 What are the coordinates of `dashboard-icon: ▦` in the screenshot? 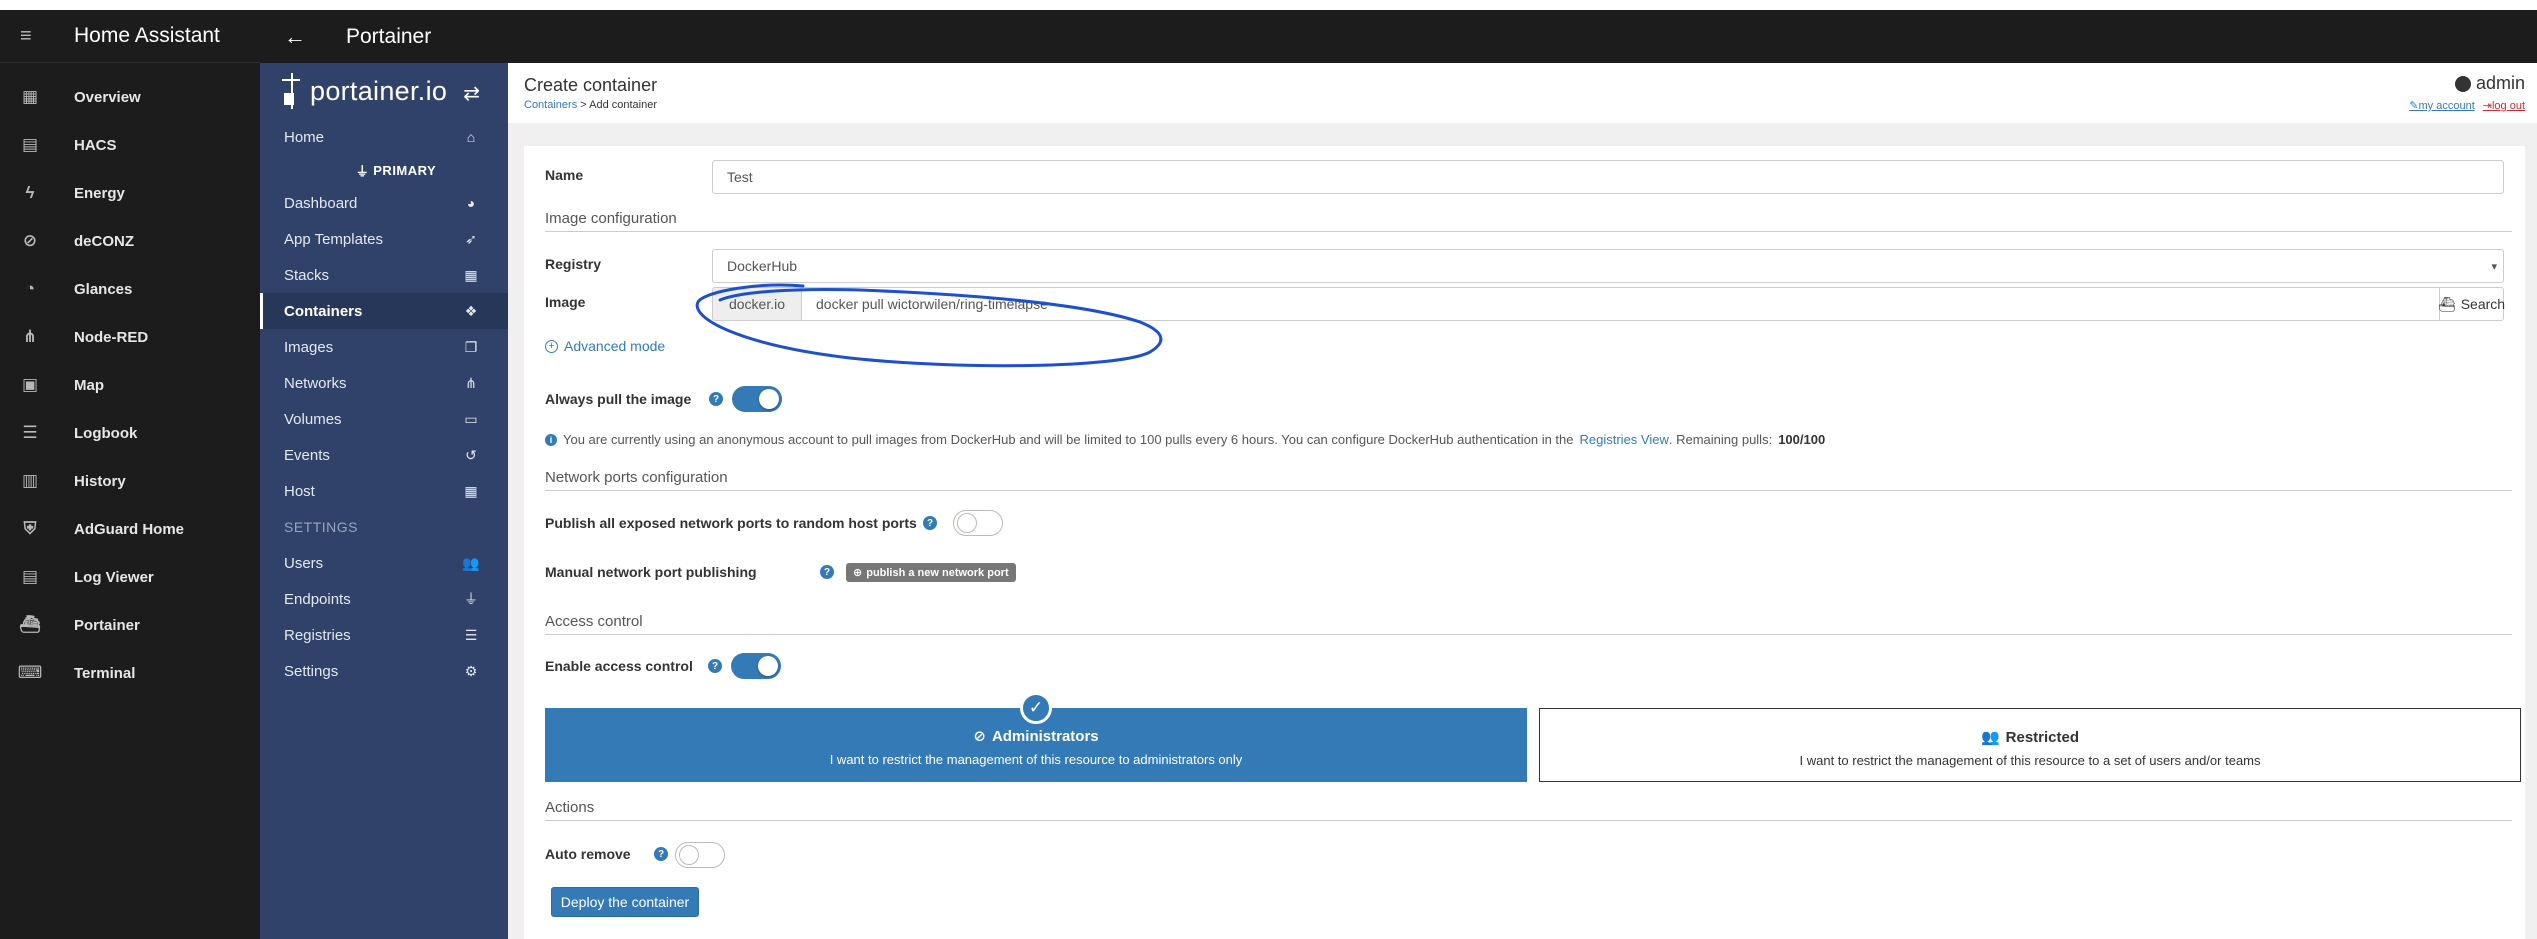 It's located at (30, 96).